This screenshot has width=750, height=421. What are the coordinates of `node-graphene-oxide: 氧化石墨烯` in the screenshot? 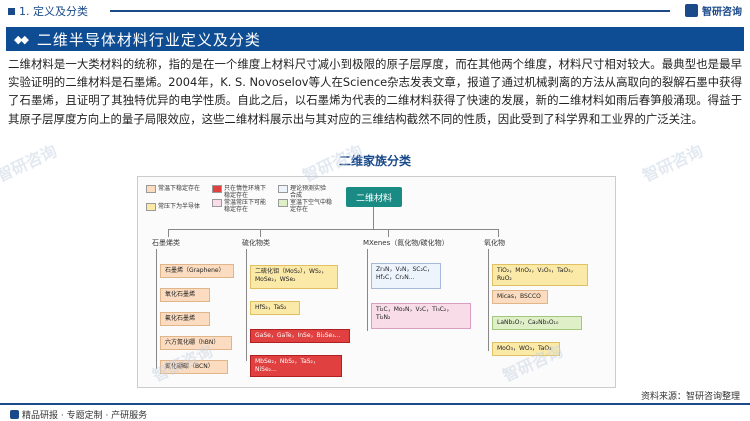 It's located at (185, 295).